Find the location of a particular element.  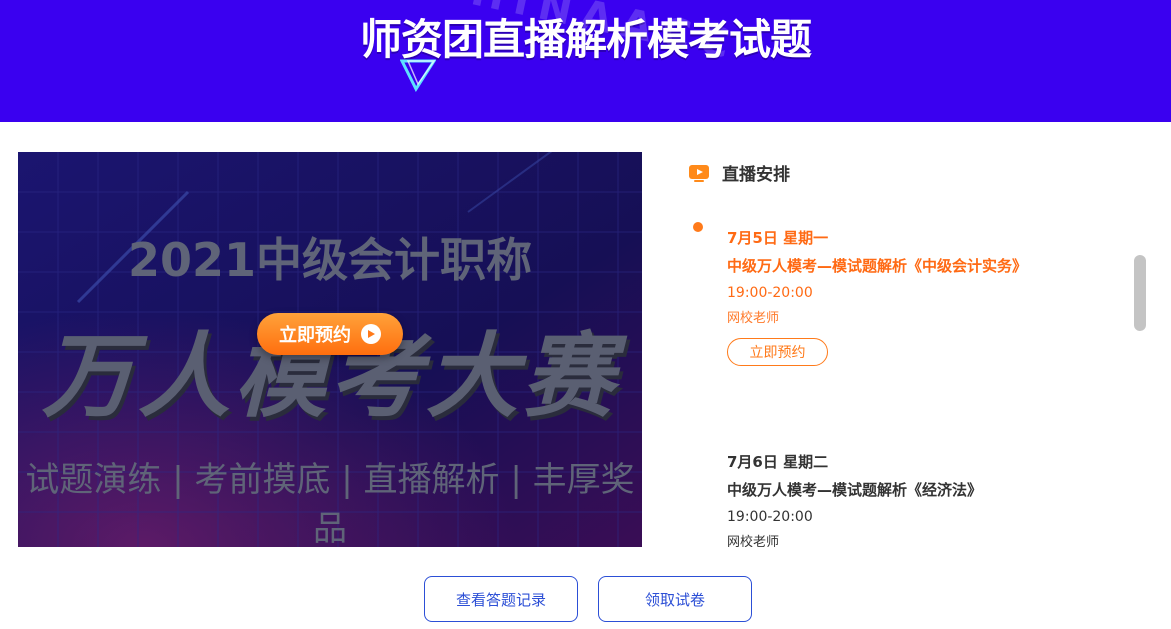

schedule-item-date: 7月5日 星期一 is located at coordinates (778, 238).